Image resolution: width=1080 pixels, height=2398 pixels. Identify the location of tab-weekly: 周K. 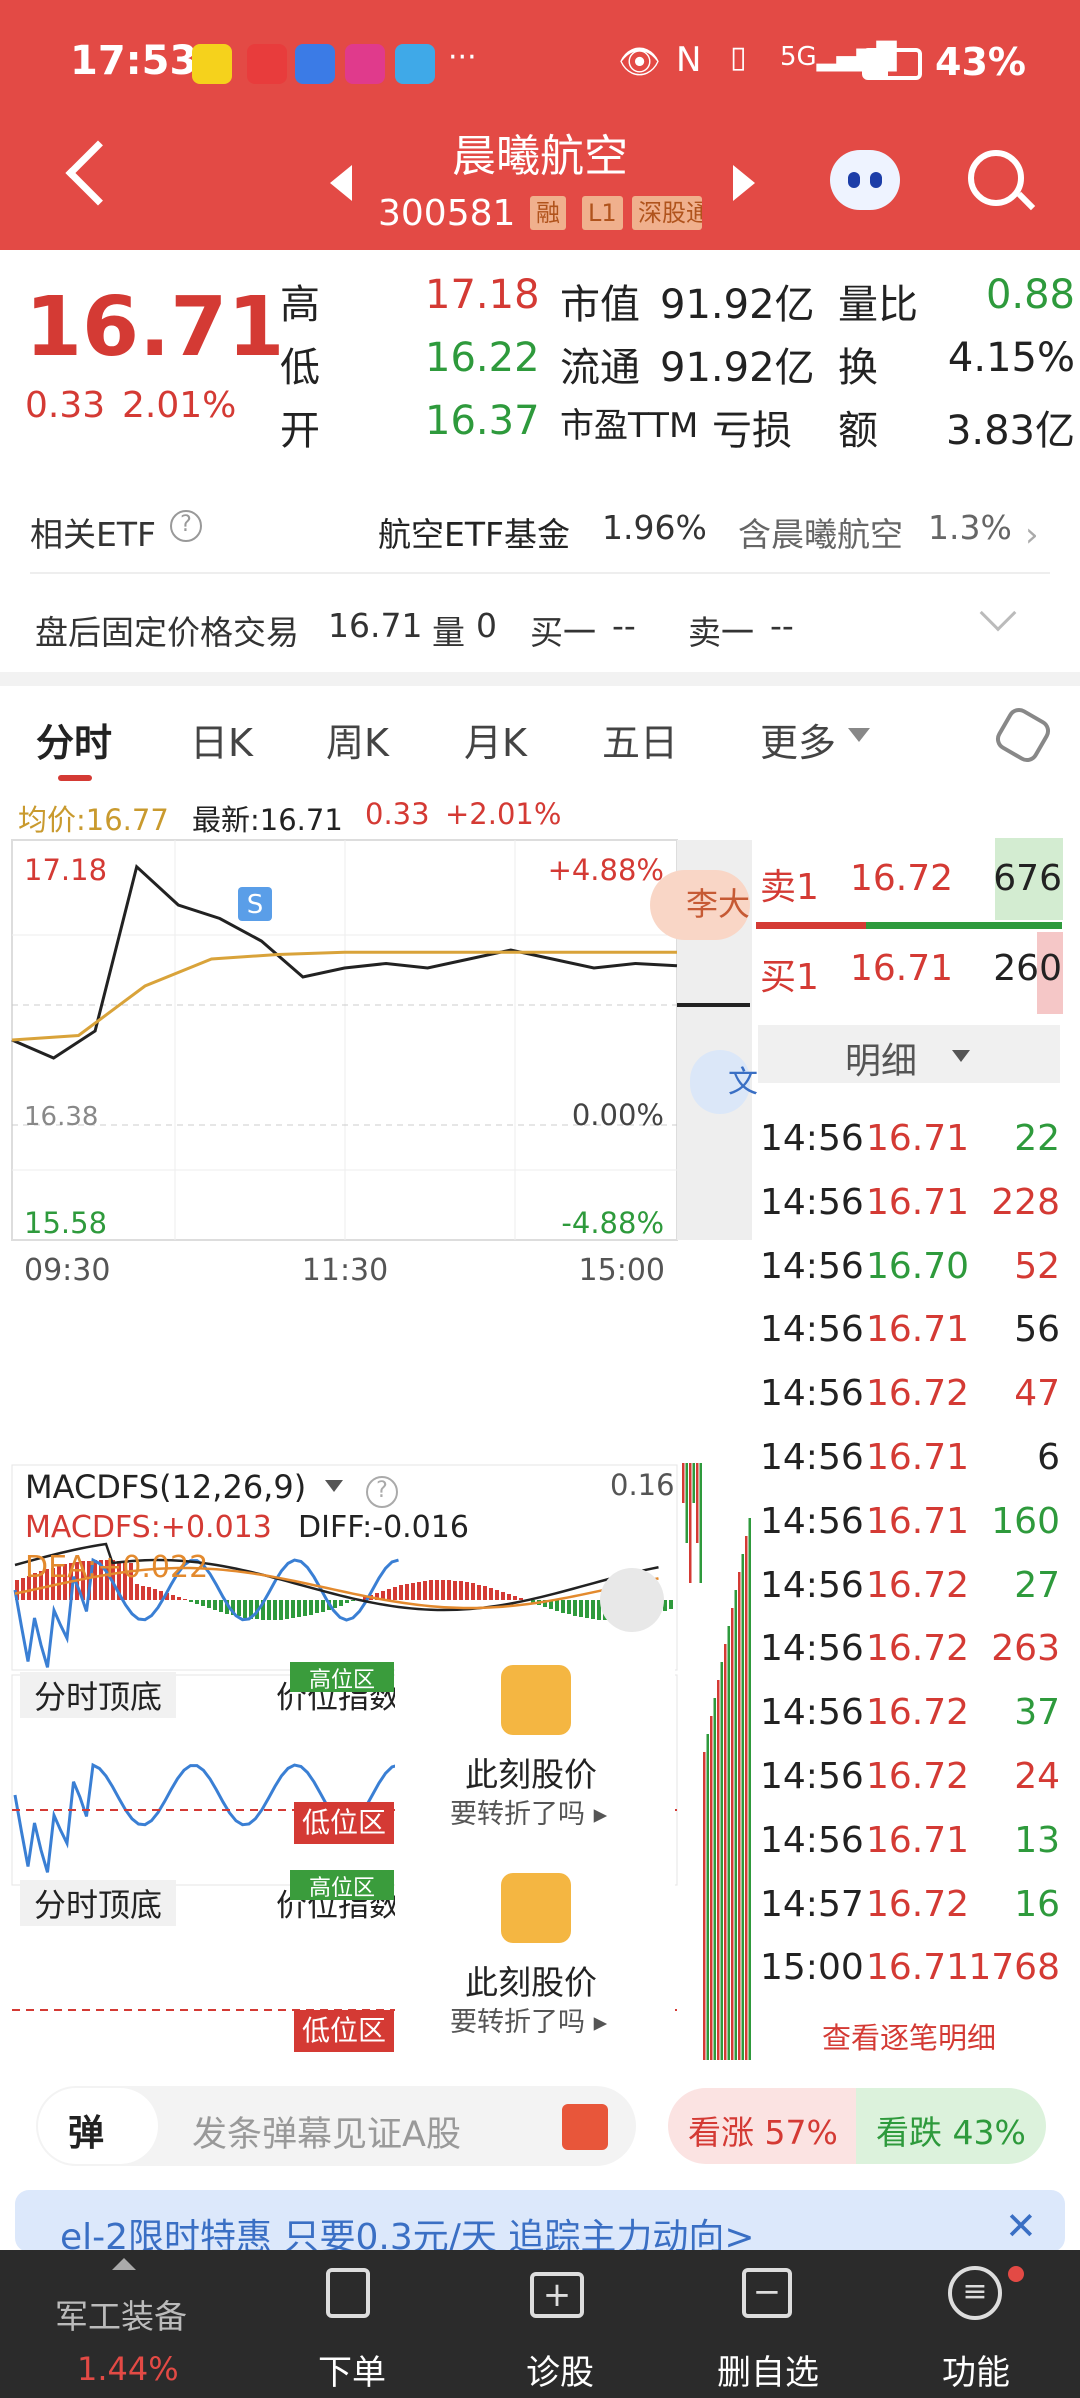
(357, 739).